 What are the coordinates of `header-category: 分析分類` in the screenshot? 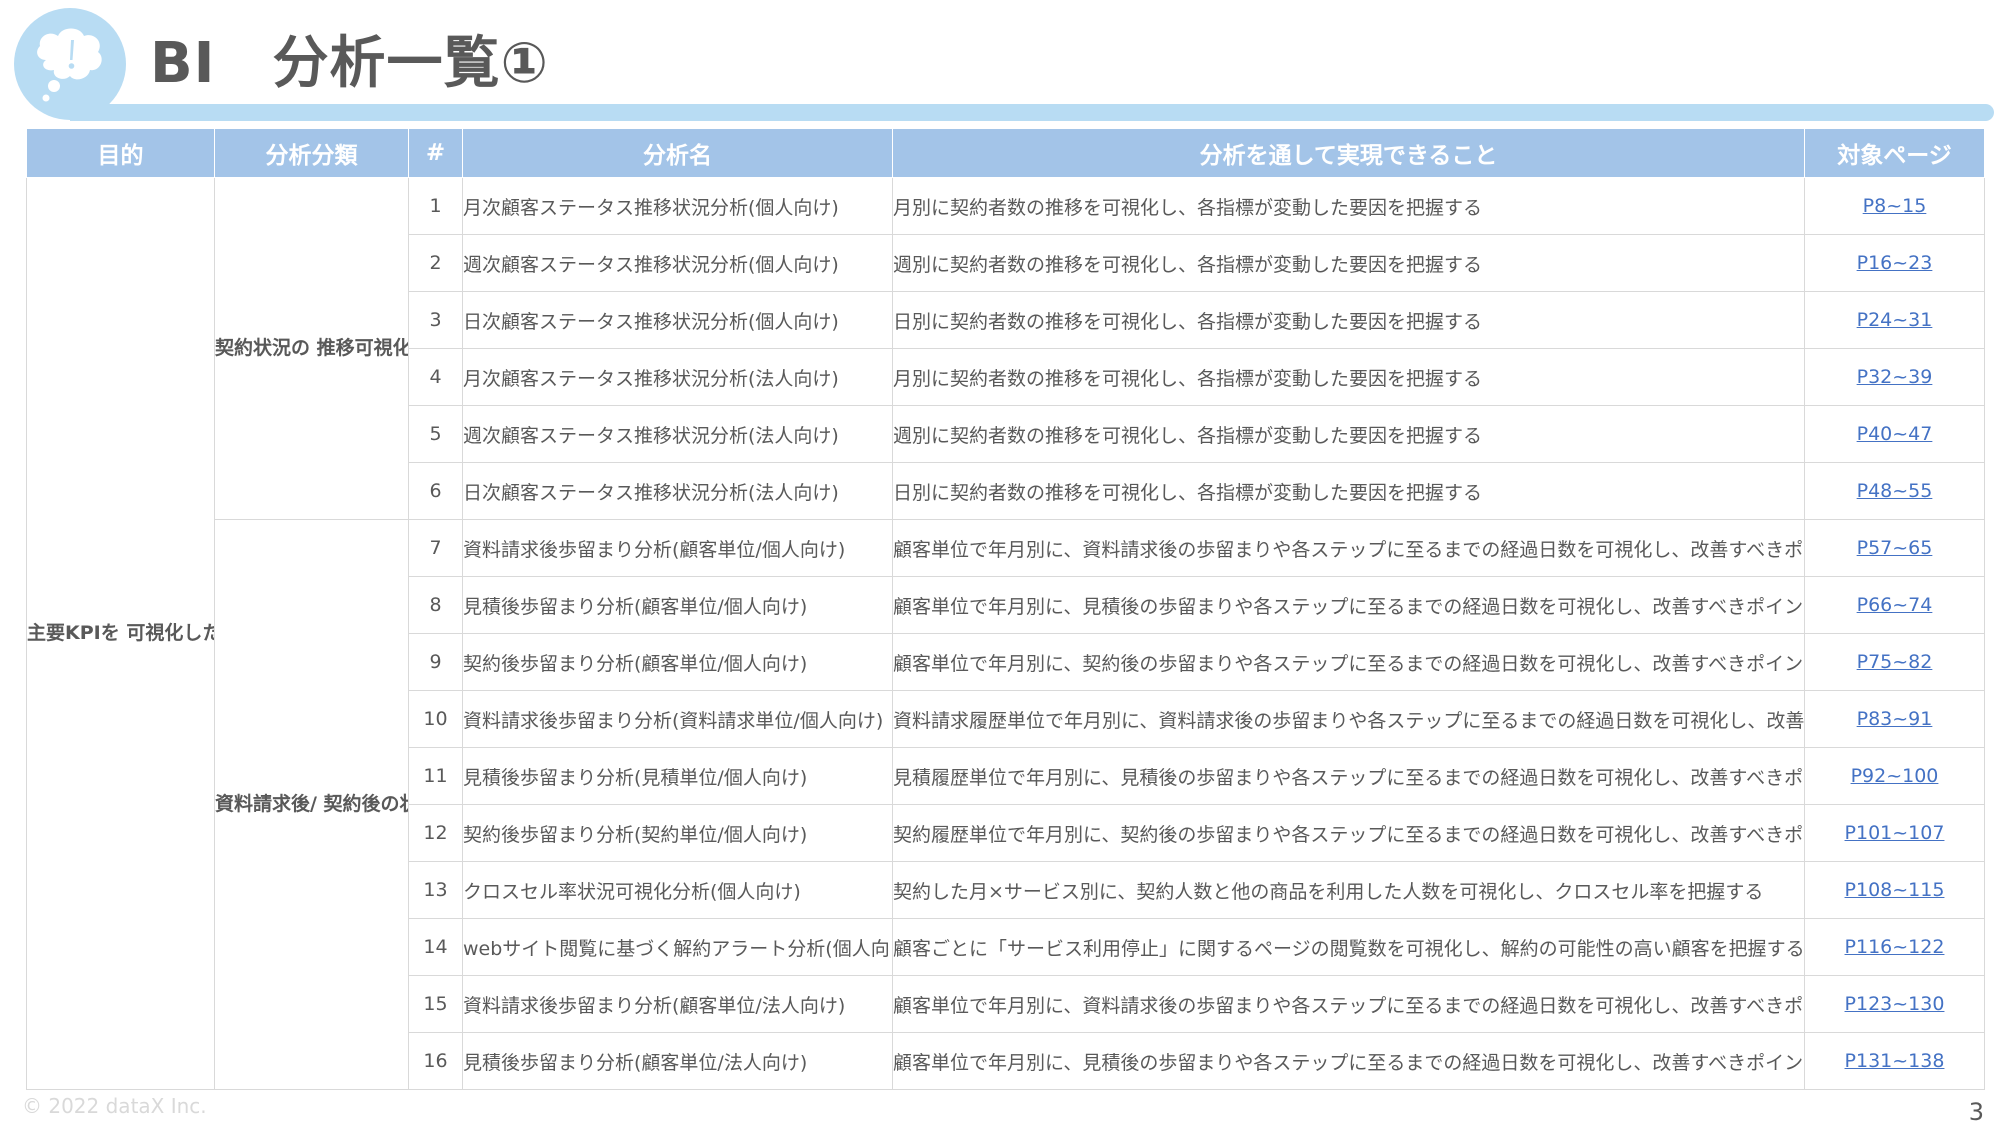 It's located at (311, 153).